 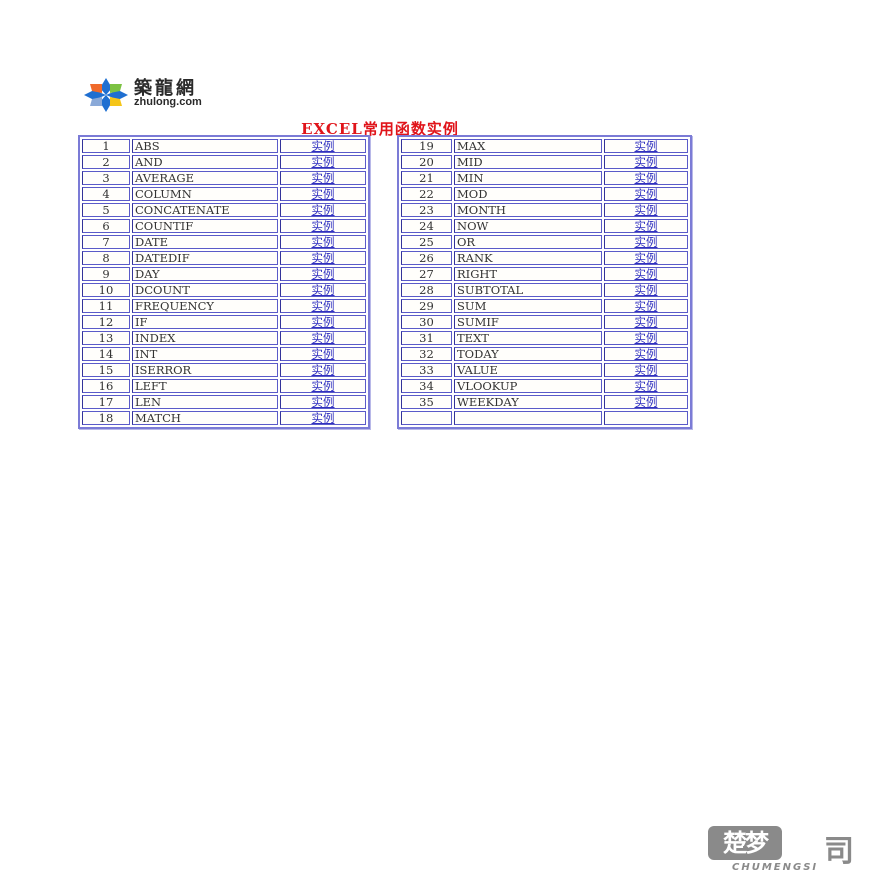 What do you see at coordinates (224, 242) in the screenshot?
I see `table-row: 7 DATE 实例` at bounding box center [224, 242].